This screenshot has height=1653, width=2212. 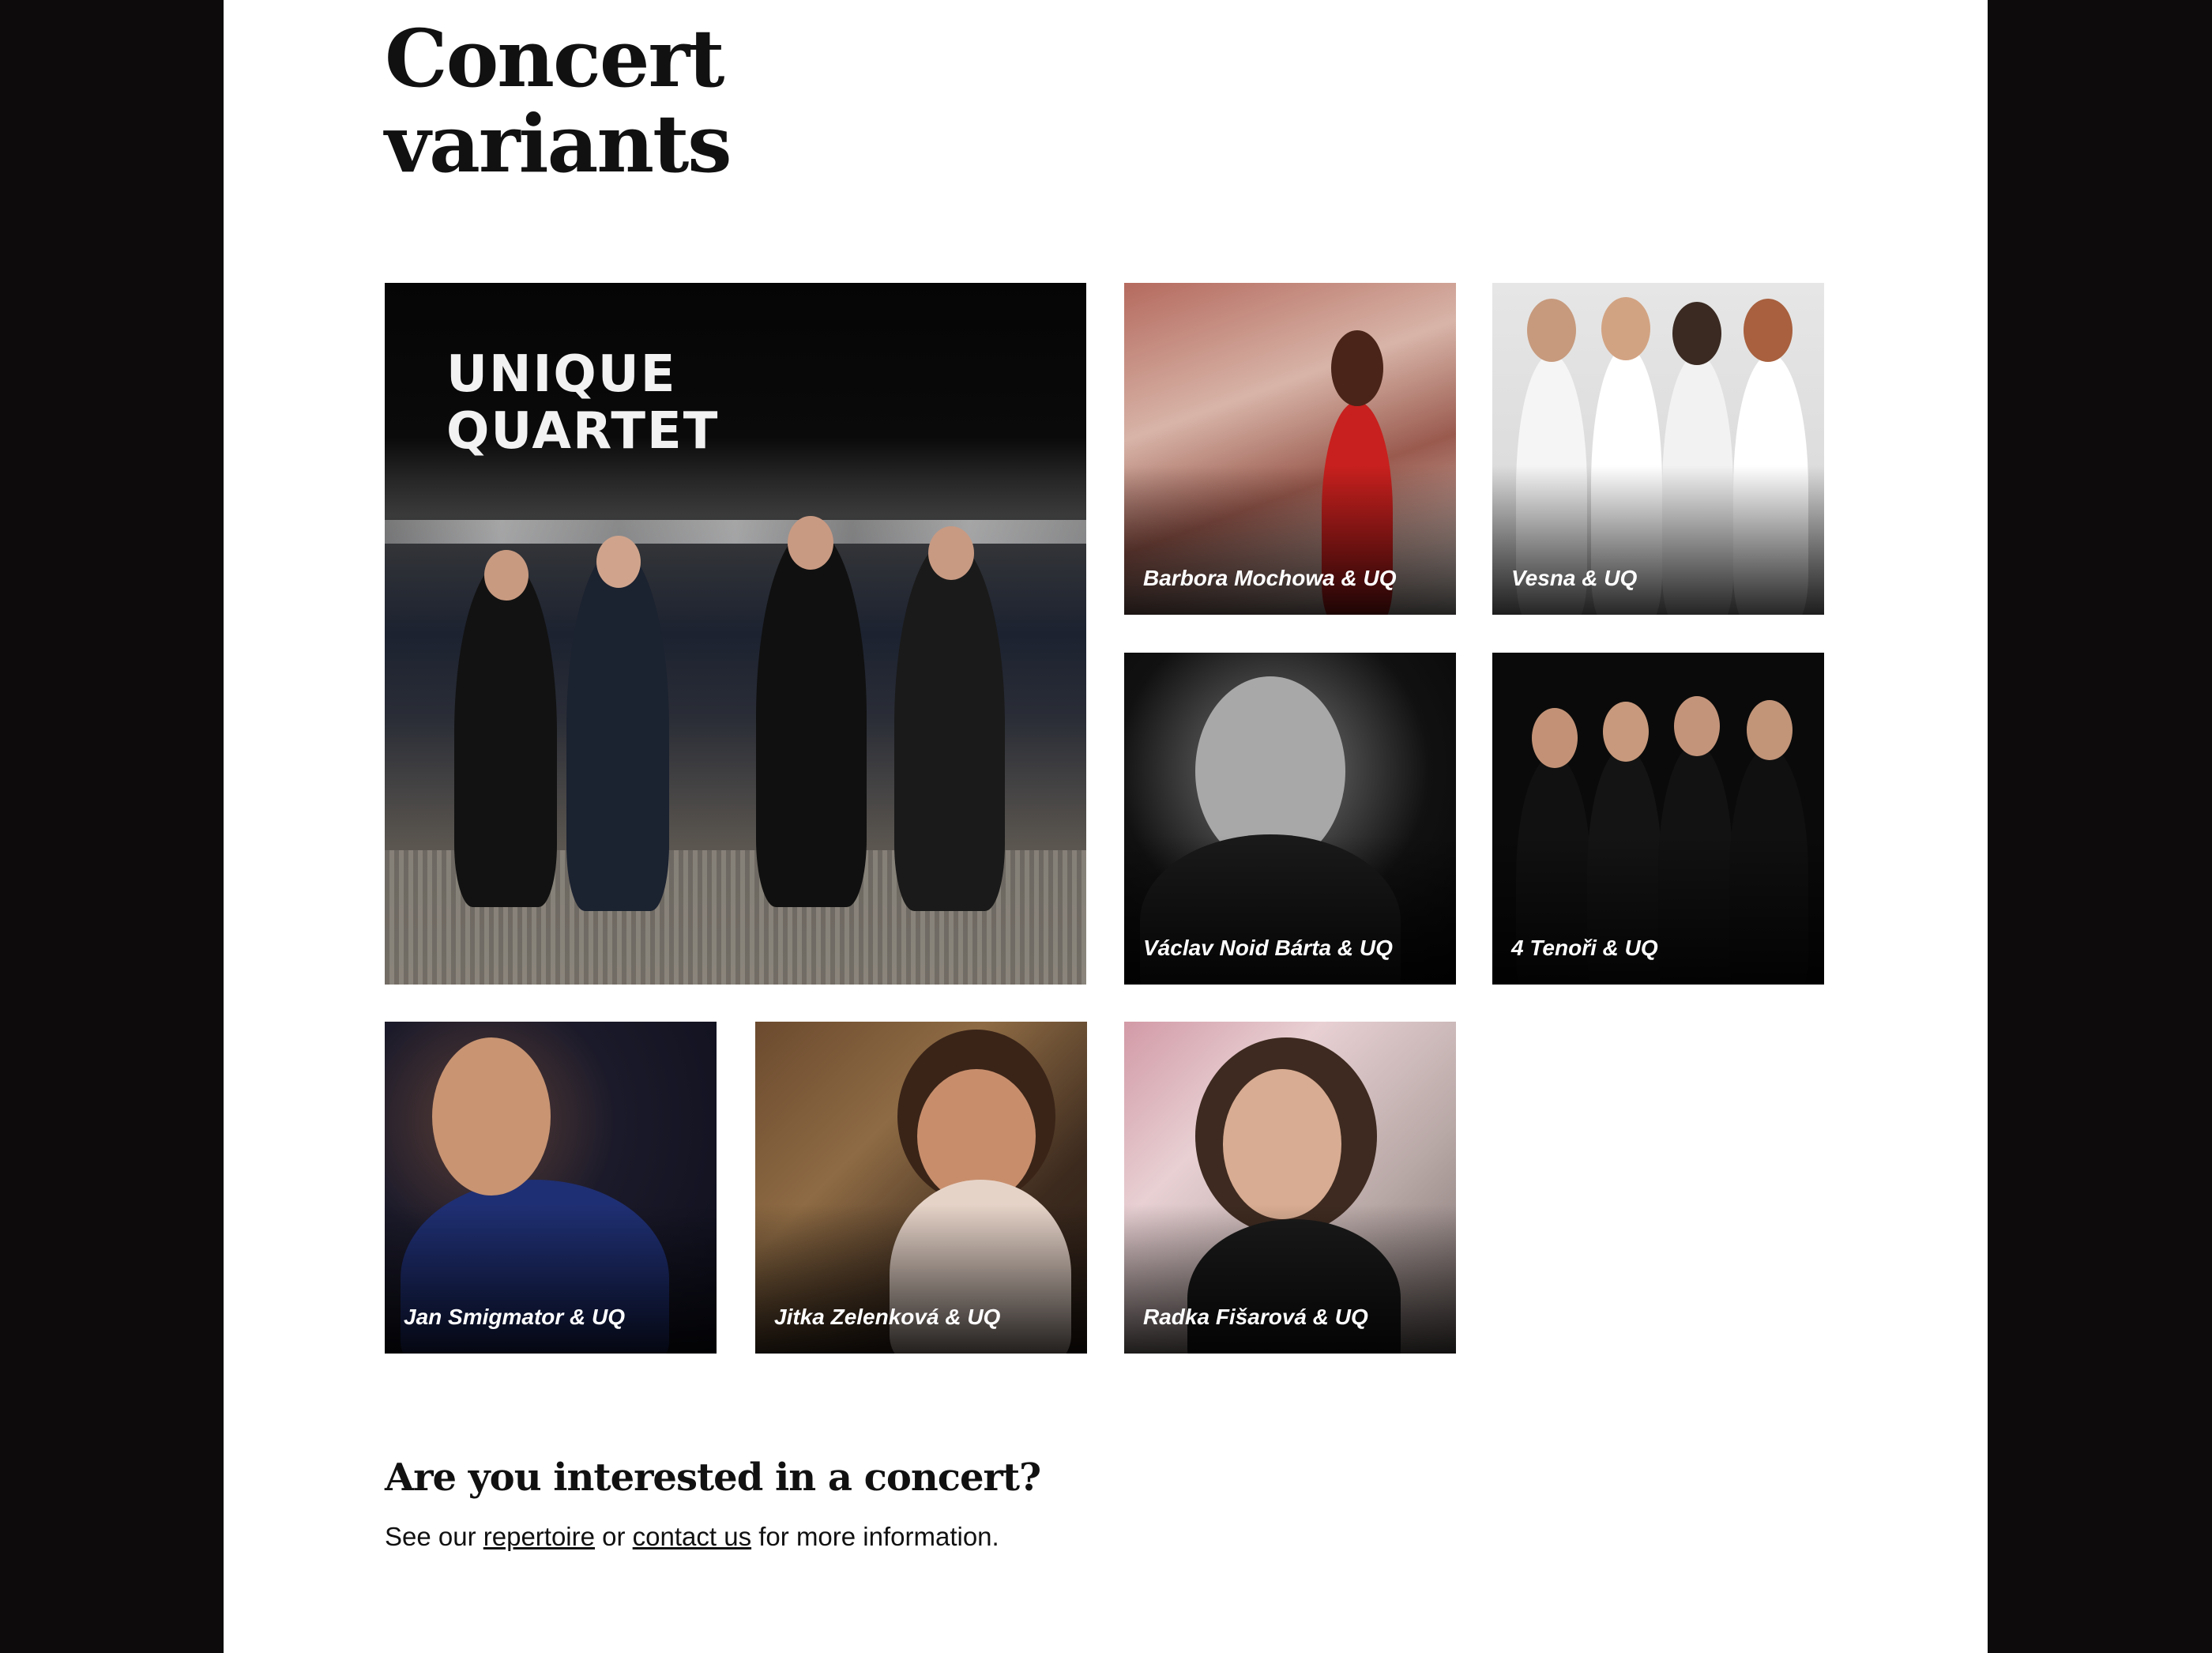 I want to click on tile-caption: 4 Tenoři & UQ, so click(x=1585, y=948).